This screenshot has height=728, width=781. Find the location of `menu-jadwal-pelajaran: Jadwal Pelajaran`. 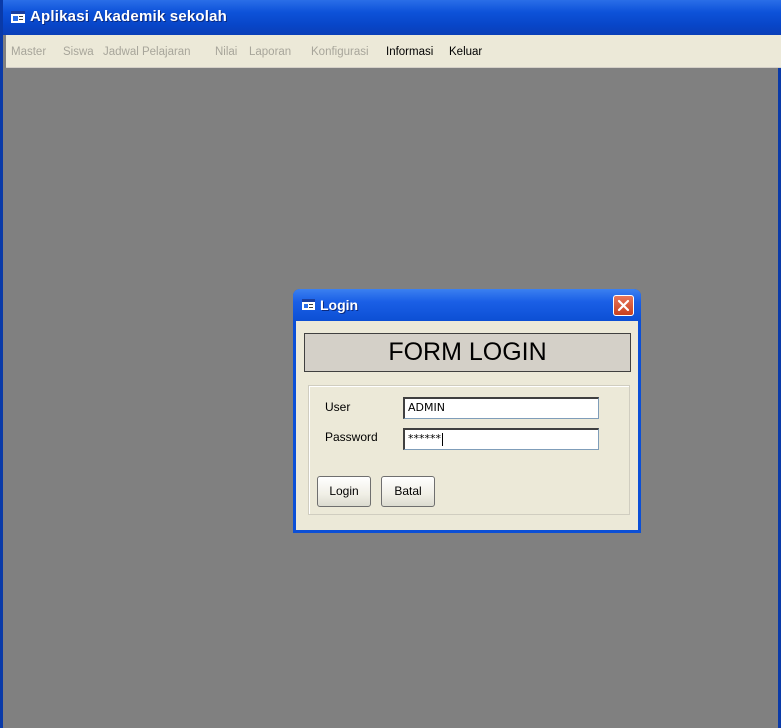

menu-jadwal-pelajaran: Jadwal Pelajaran is located at coordinates (147, 52).